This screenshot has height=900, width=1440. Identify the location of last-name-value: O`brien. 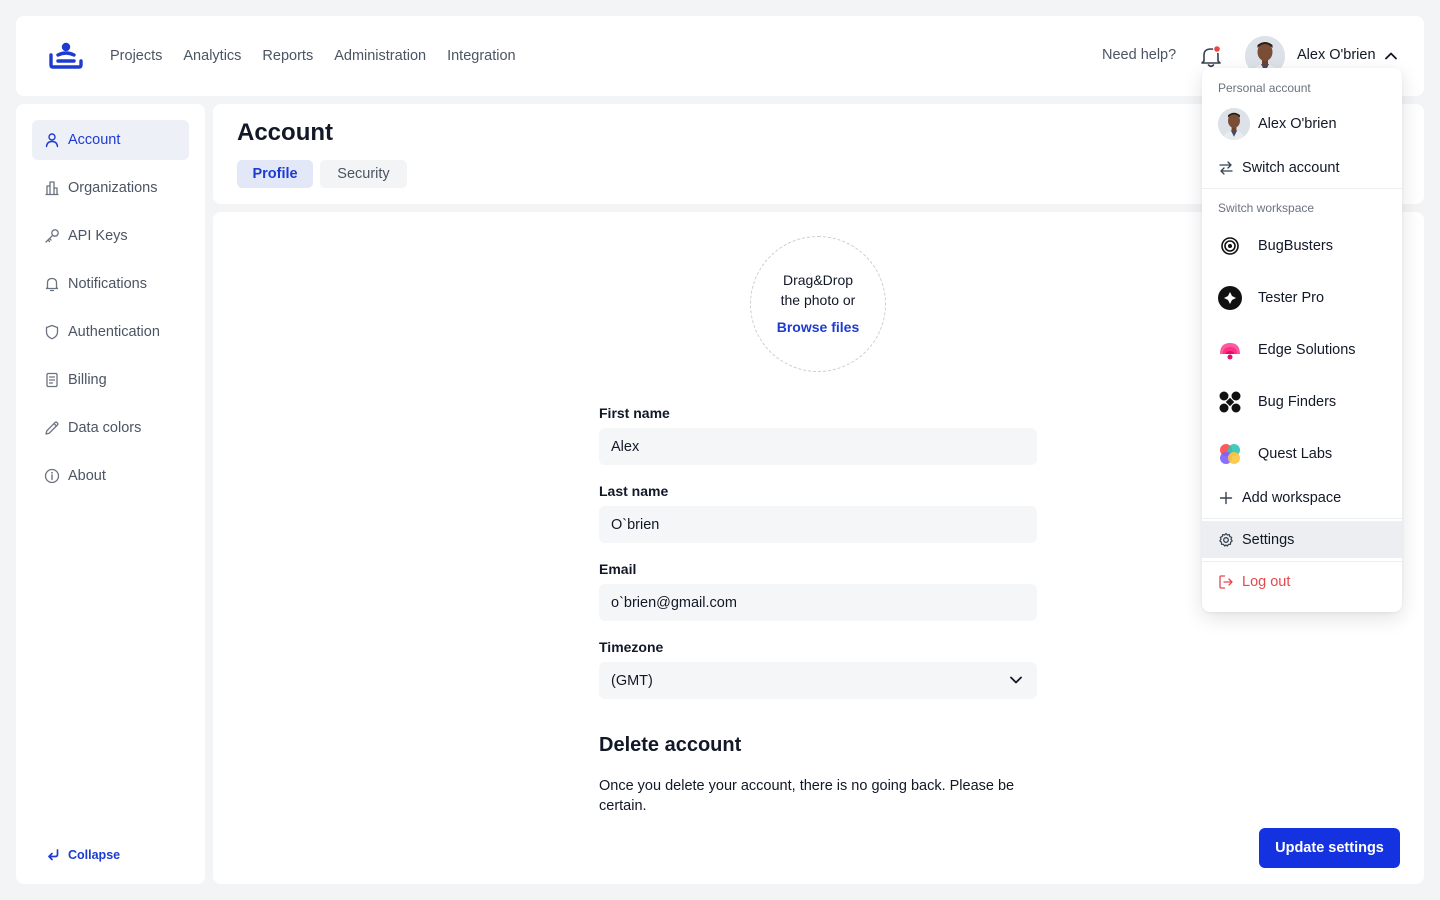
(635, 524).